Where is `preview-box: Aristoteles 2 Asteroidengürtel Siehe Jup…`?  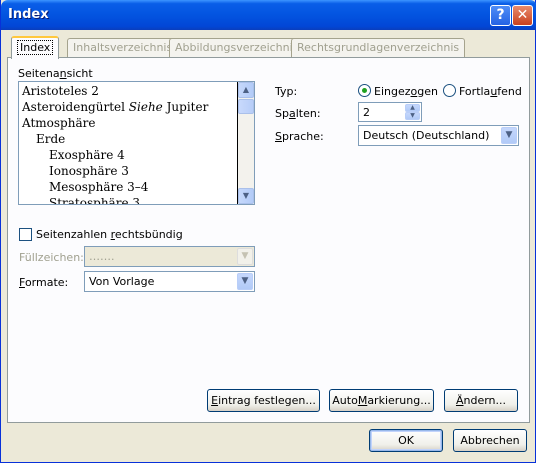 preview-box: Aristoteles 2 Asteroidengürtel Siehe Jup… is located at coordinates (136, 143).